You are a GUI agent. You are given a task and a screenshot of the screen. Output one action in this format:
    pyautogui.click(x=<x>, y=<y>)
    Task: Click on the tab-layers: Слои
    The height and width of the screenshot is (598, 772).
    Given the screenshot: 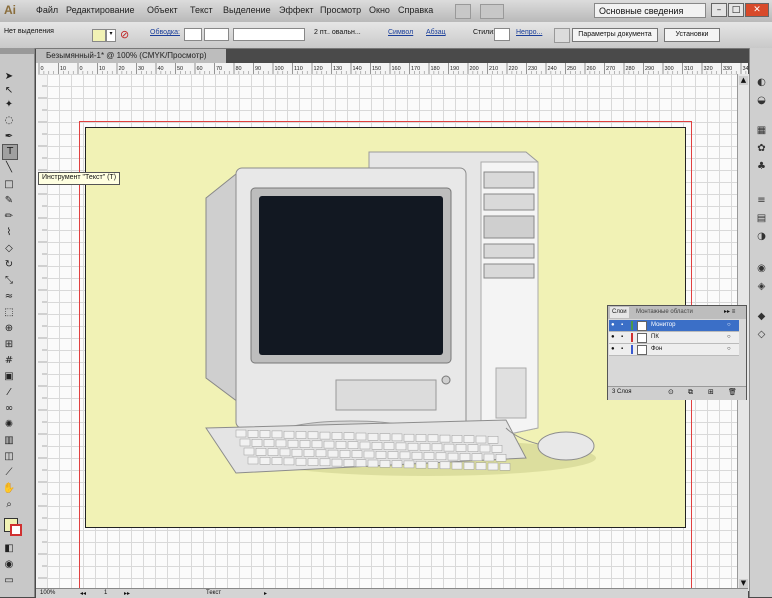 What is the action you would take?
    pyautogui.click(x=619, y=312)
    